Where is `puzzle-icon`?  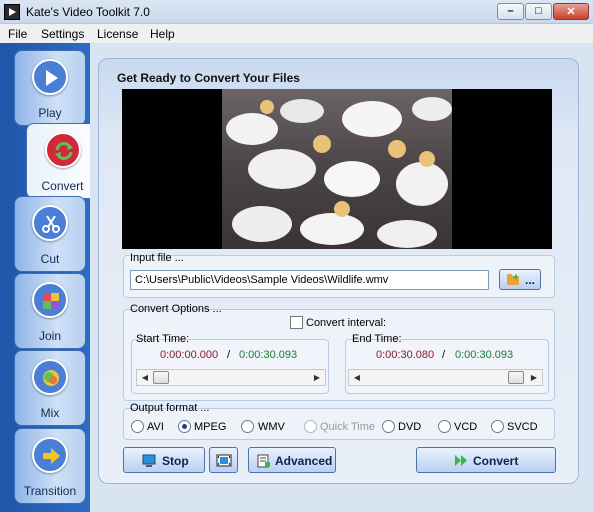 puzzle-icon is located at coordinates (50, 300).